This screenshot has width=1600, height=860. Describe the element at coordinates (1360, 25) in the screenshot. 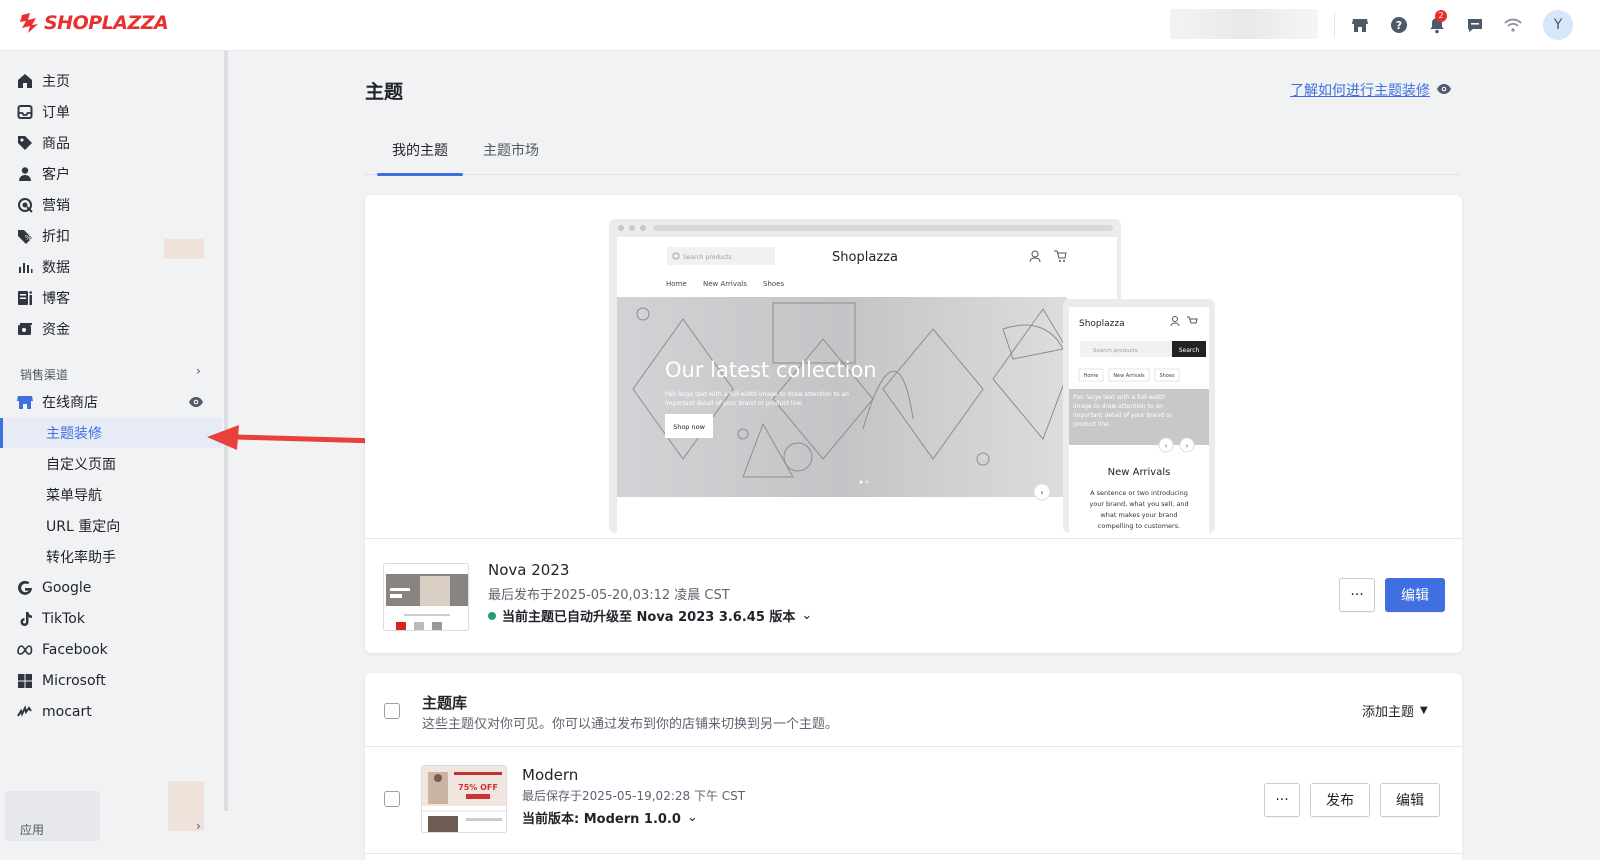

I see `store-icon` at that location.